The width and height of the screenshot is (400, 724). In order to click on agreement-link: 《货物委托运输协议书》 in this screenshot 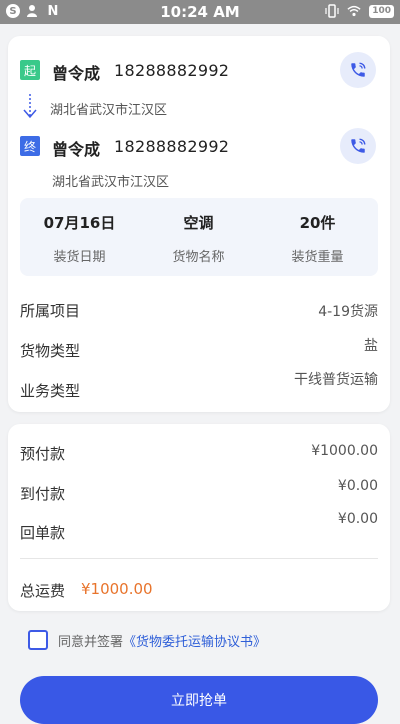, I will do `click(194, 640)`.